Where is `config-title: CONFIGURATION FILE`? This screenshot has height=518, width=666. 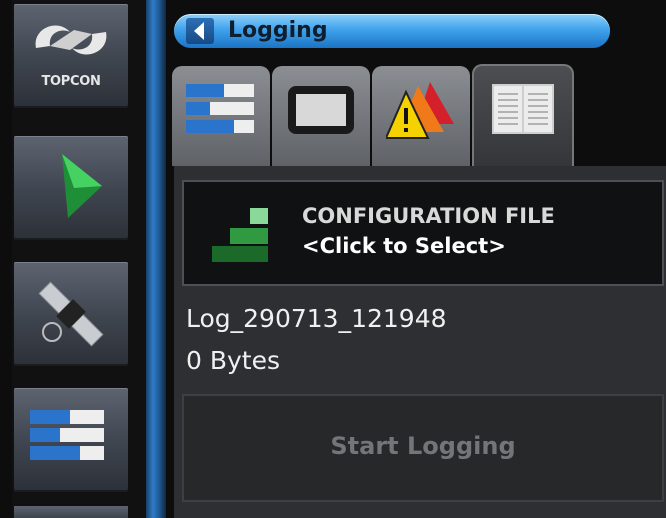 config-title: CONFIGURATION FILE is located at coordinates (428, 216).